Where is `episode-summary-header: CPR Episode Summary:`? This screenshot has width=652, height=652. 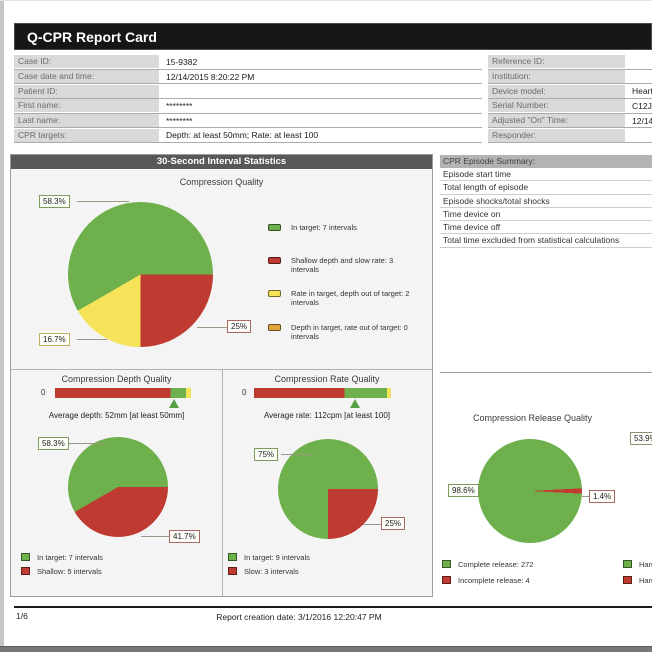 episode-summary-header: CPR Episode Summary: is located at coordinates (546, 161).